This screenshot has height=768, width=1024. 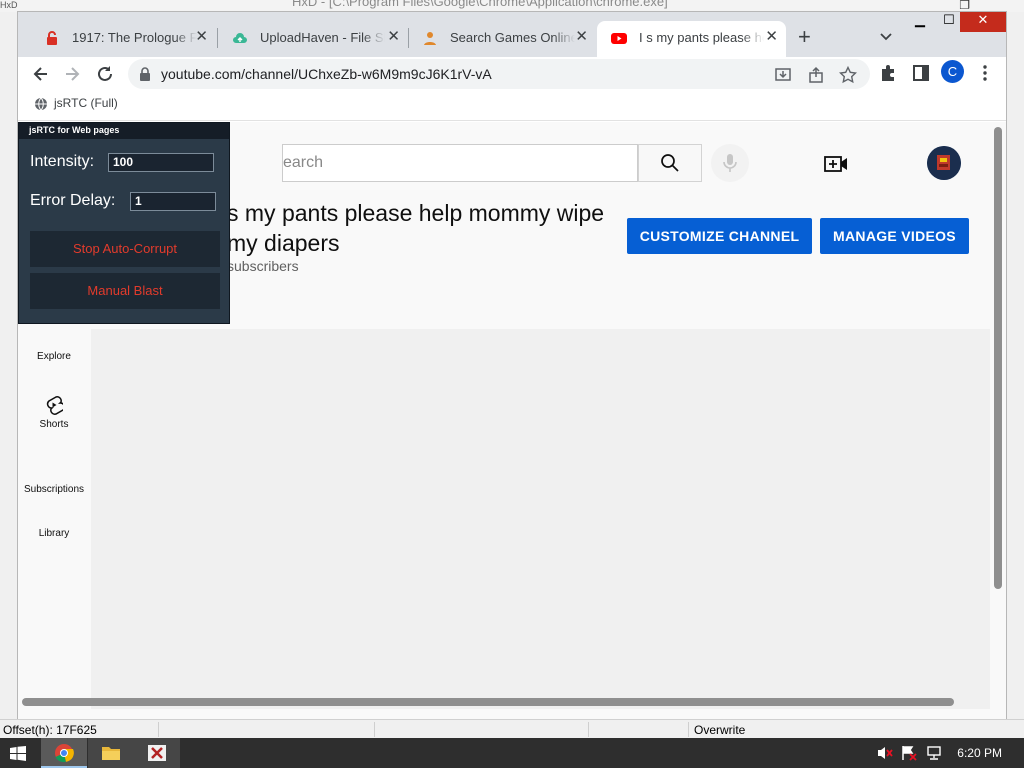 I want to click on tab-title: 1917: The Prologue Free, so click(x=134, y=37).